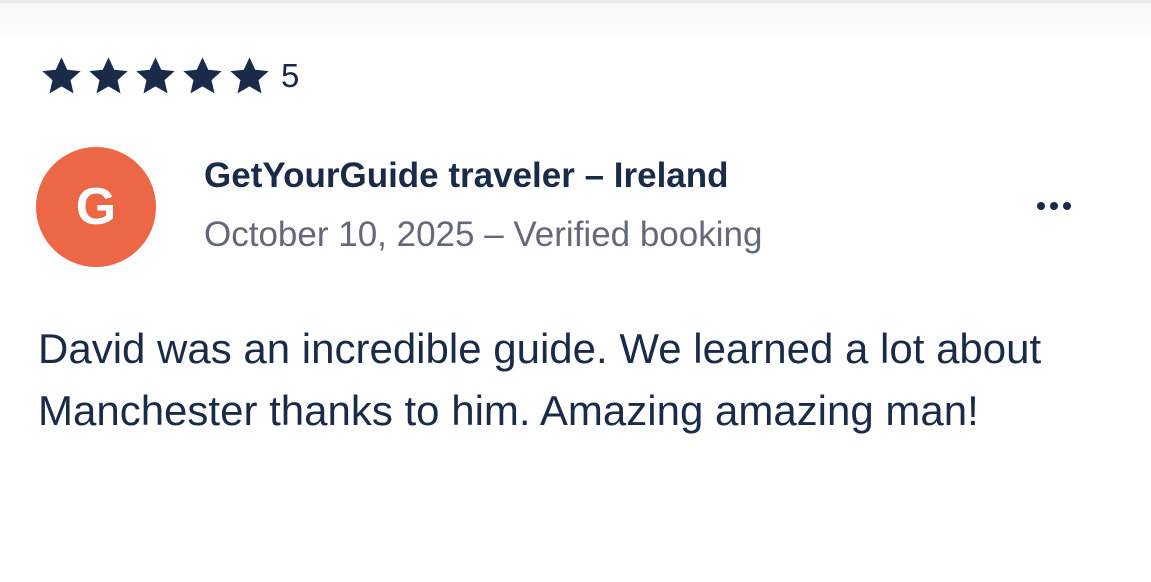 This screenshot has height=582, width=1151. I want to click on star-rating, so click(155, 76).